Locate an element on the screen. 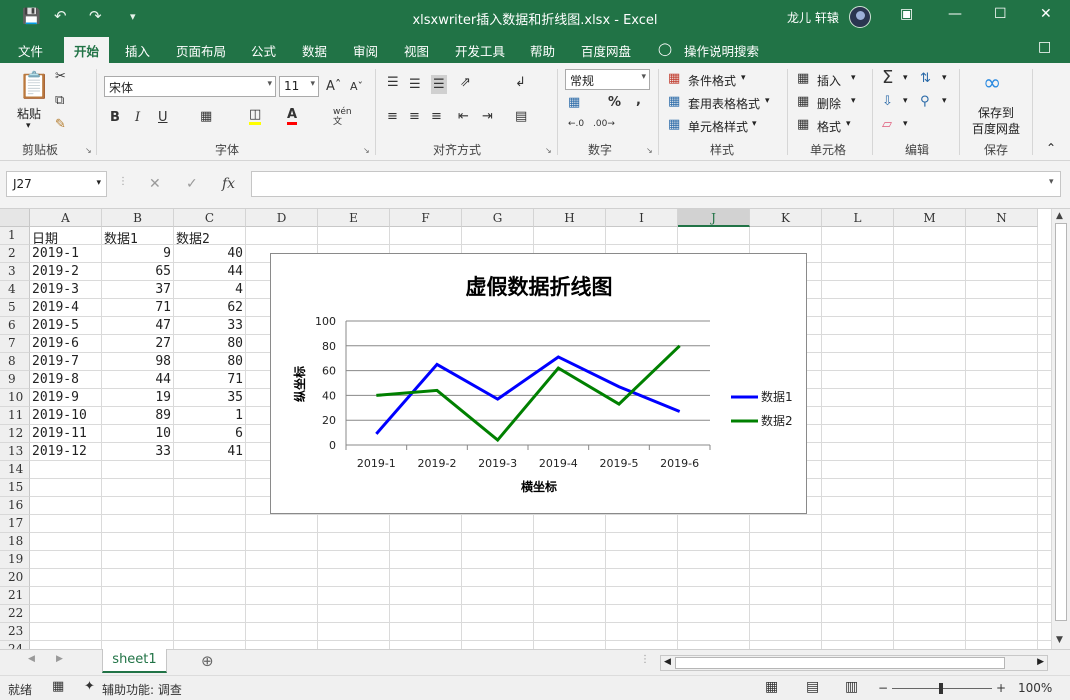 This screenshot has width=1070, height=700. tell-me-search: 操作说明搜索 is located at coordinates (721, 50).